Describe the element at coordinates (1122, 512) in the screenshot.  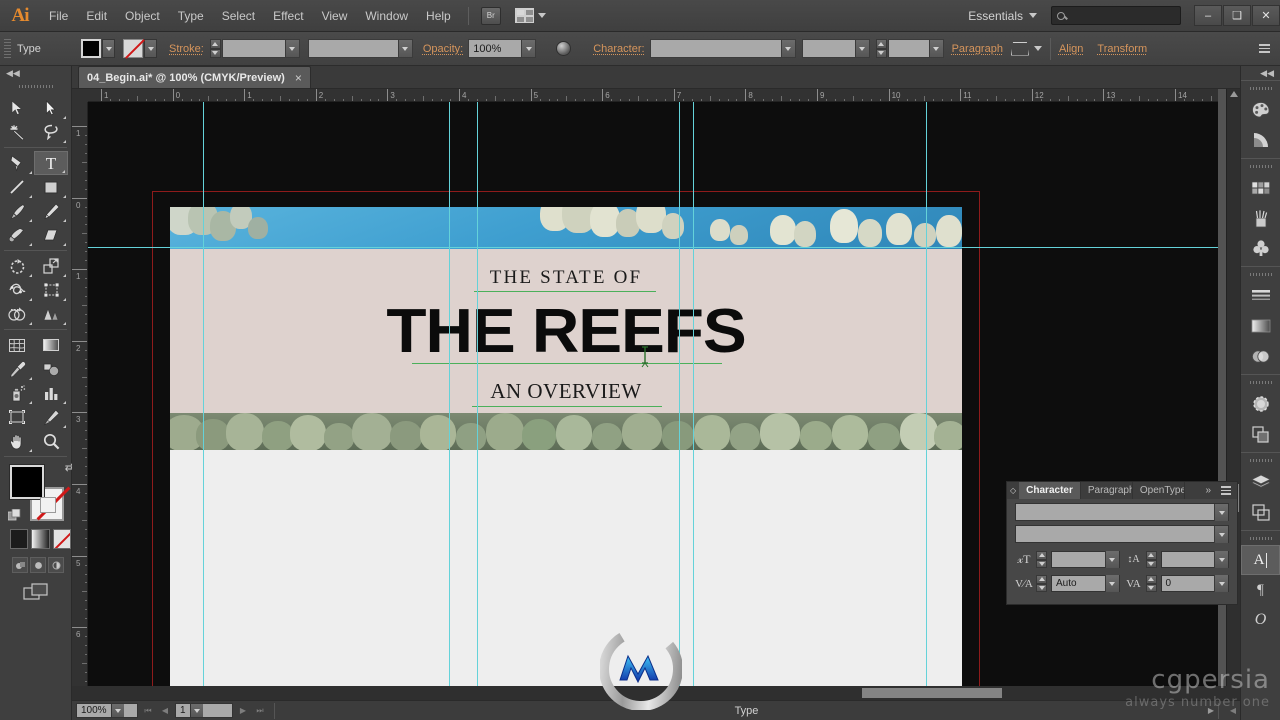
I see `font-family-input` at that location.